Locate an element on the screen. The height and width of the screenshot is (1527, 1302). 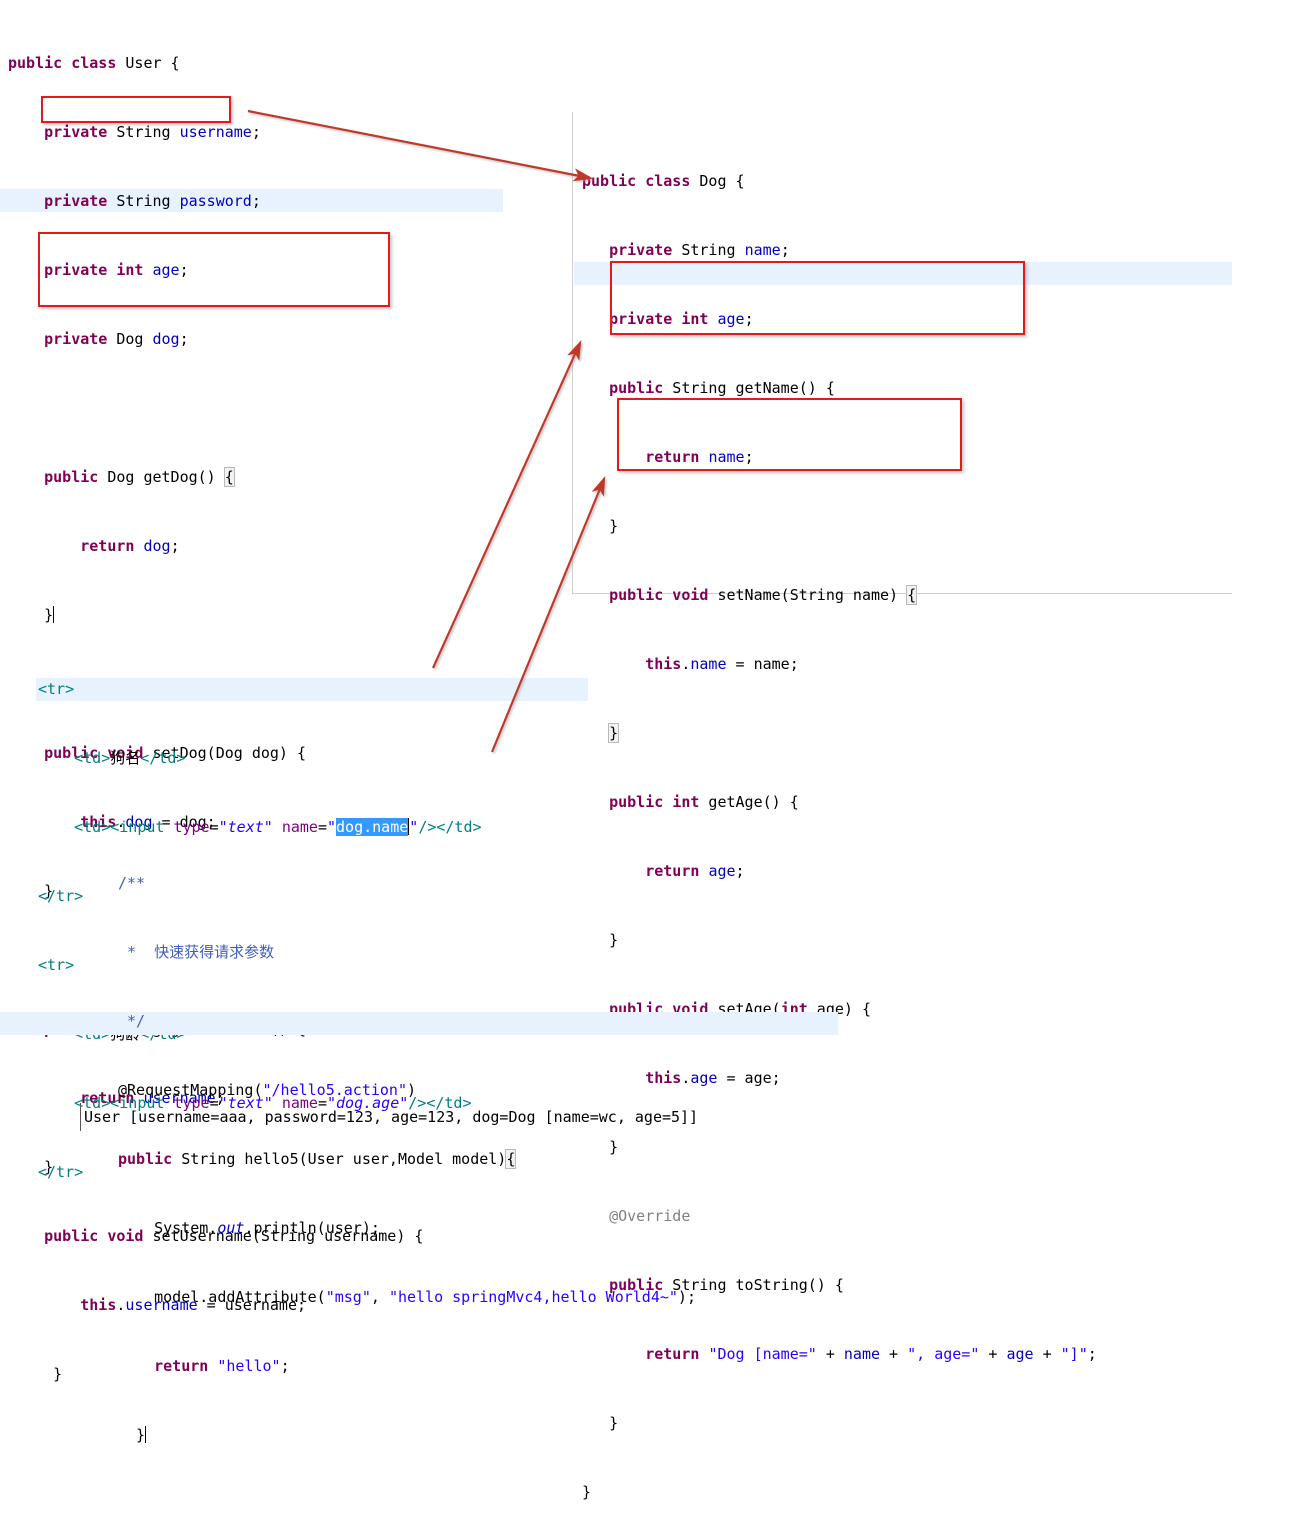
code-line: public String getName() { is located at coordinates (722, 388).